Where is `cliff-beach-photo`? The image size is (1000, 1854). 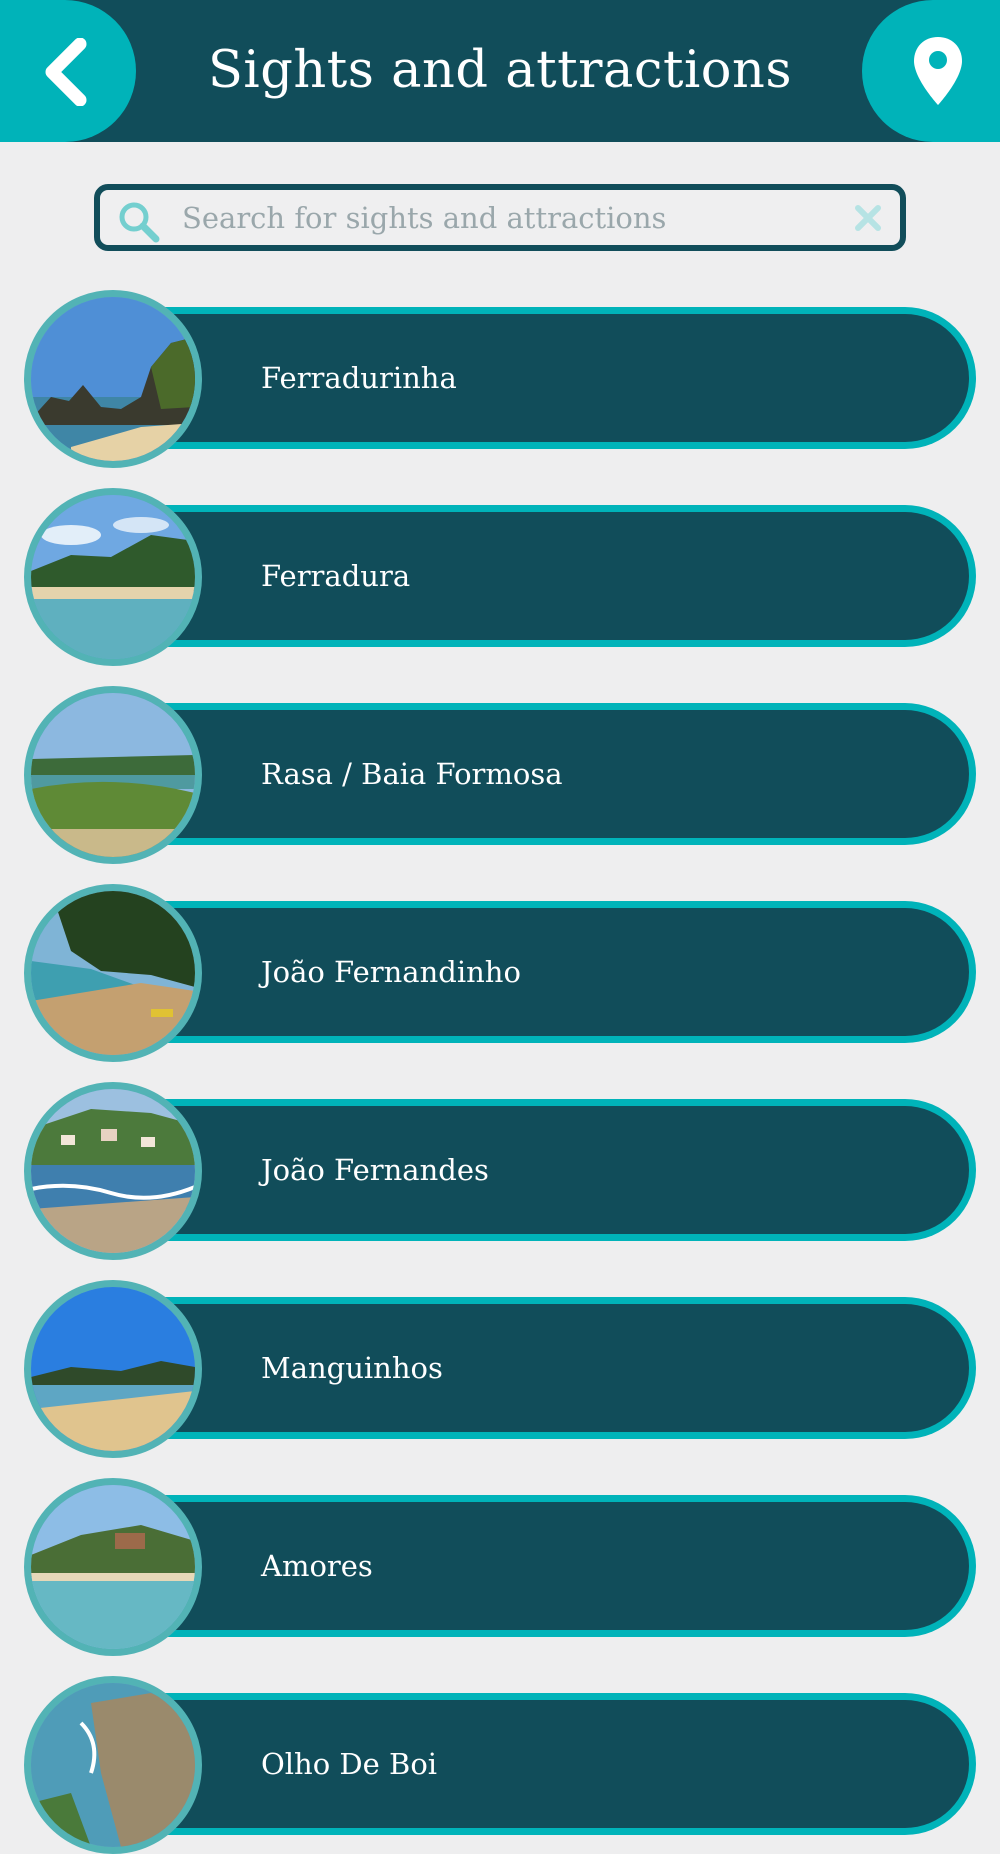
cliff-beach-photo is located at coordinates (113, 973).